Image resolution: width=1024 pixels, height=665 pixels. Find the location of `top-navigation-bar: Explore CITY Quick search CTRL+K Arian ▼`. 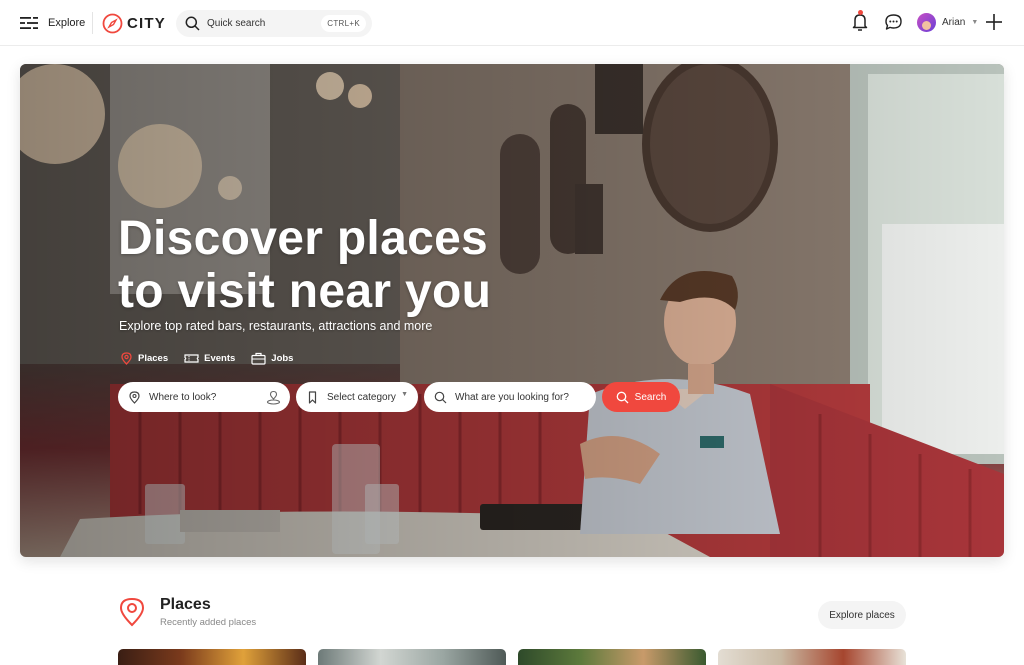

top-navigation-bar: Explore CITY Quick search CTRL+K Arian ▼ is located at coordinates (512, 23).